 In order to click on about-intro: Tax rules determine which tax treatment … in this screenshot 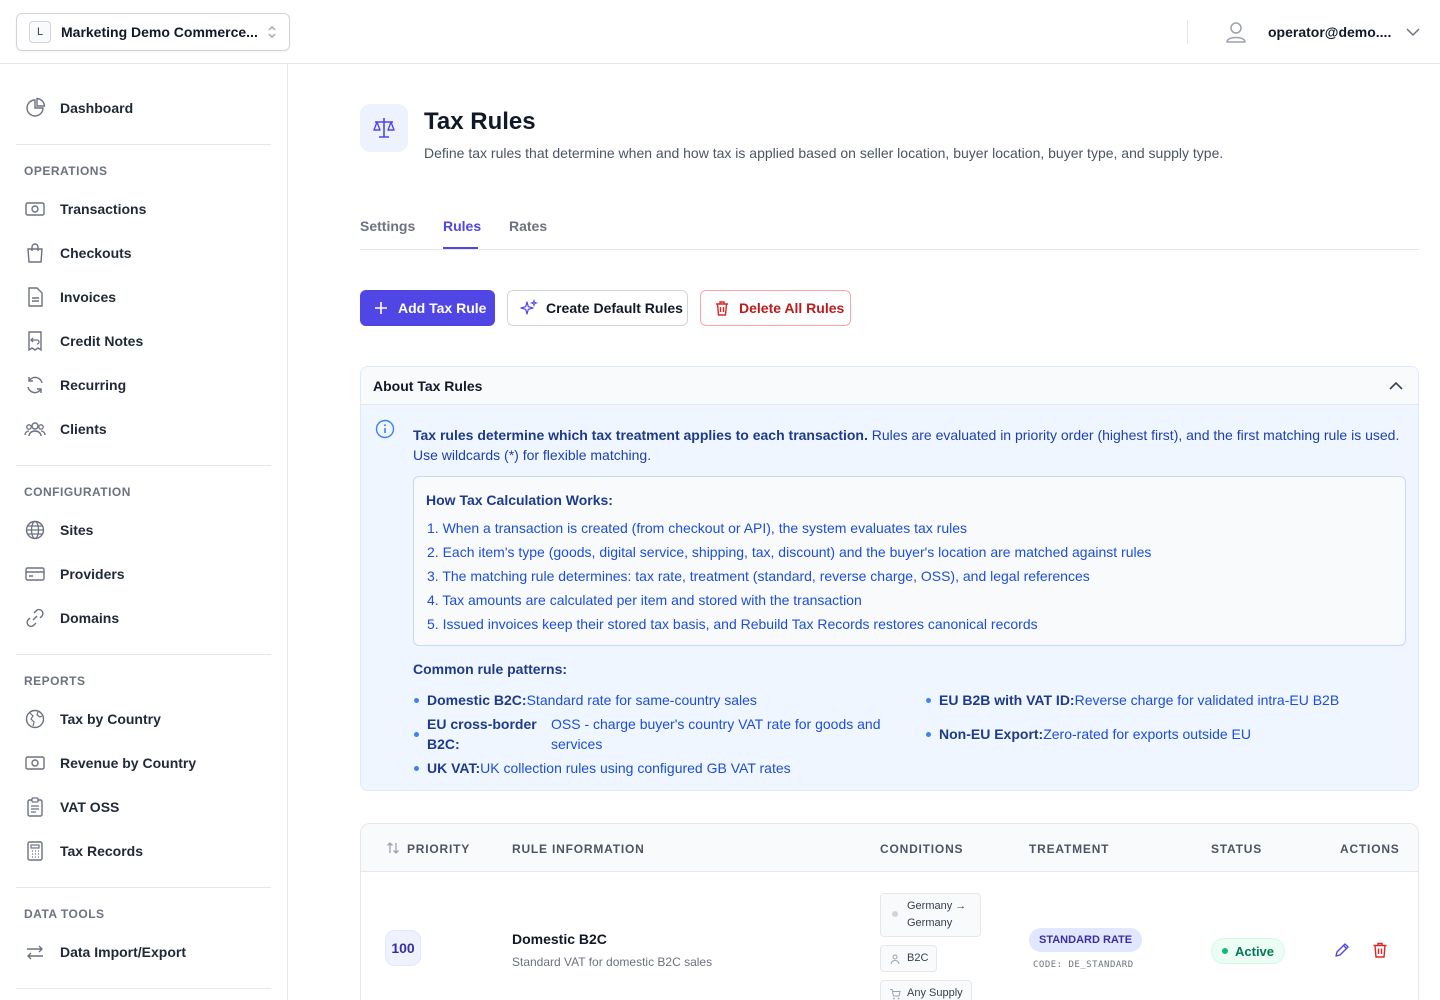, I will do `click(908, 445)`.